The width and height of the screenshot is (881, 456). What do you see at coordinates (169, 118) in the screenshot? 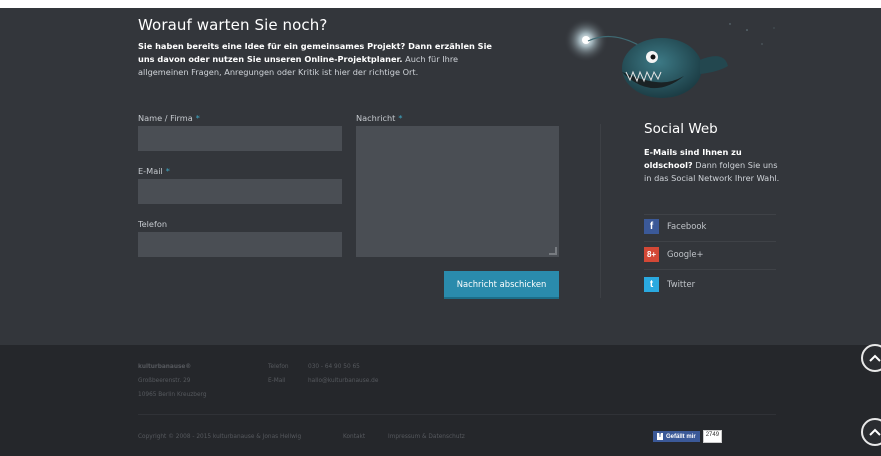
I see `name-label: Name / Firma *` at bounding box center [169, 118].